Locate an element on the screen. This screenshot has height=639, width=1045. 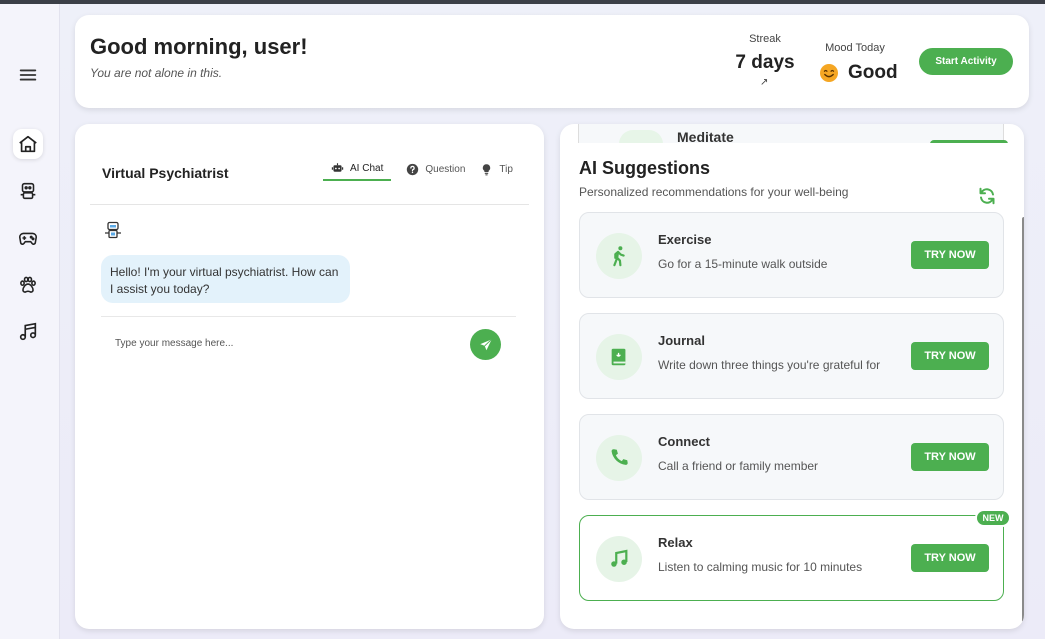
start-activity-button: Start Activity is located at coordinates (966, 61).